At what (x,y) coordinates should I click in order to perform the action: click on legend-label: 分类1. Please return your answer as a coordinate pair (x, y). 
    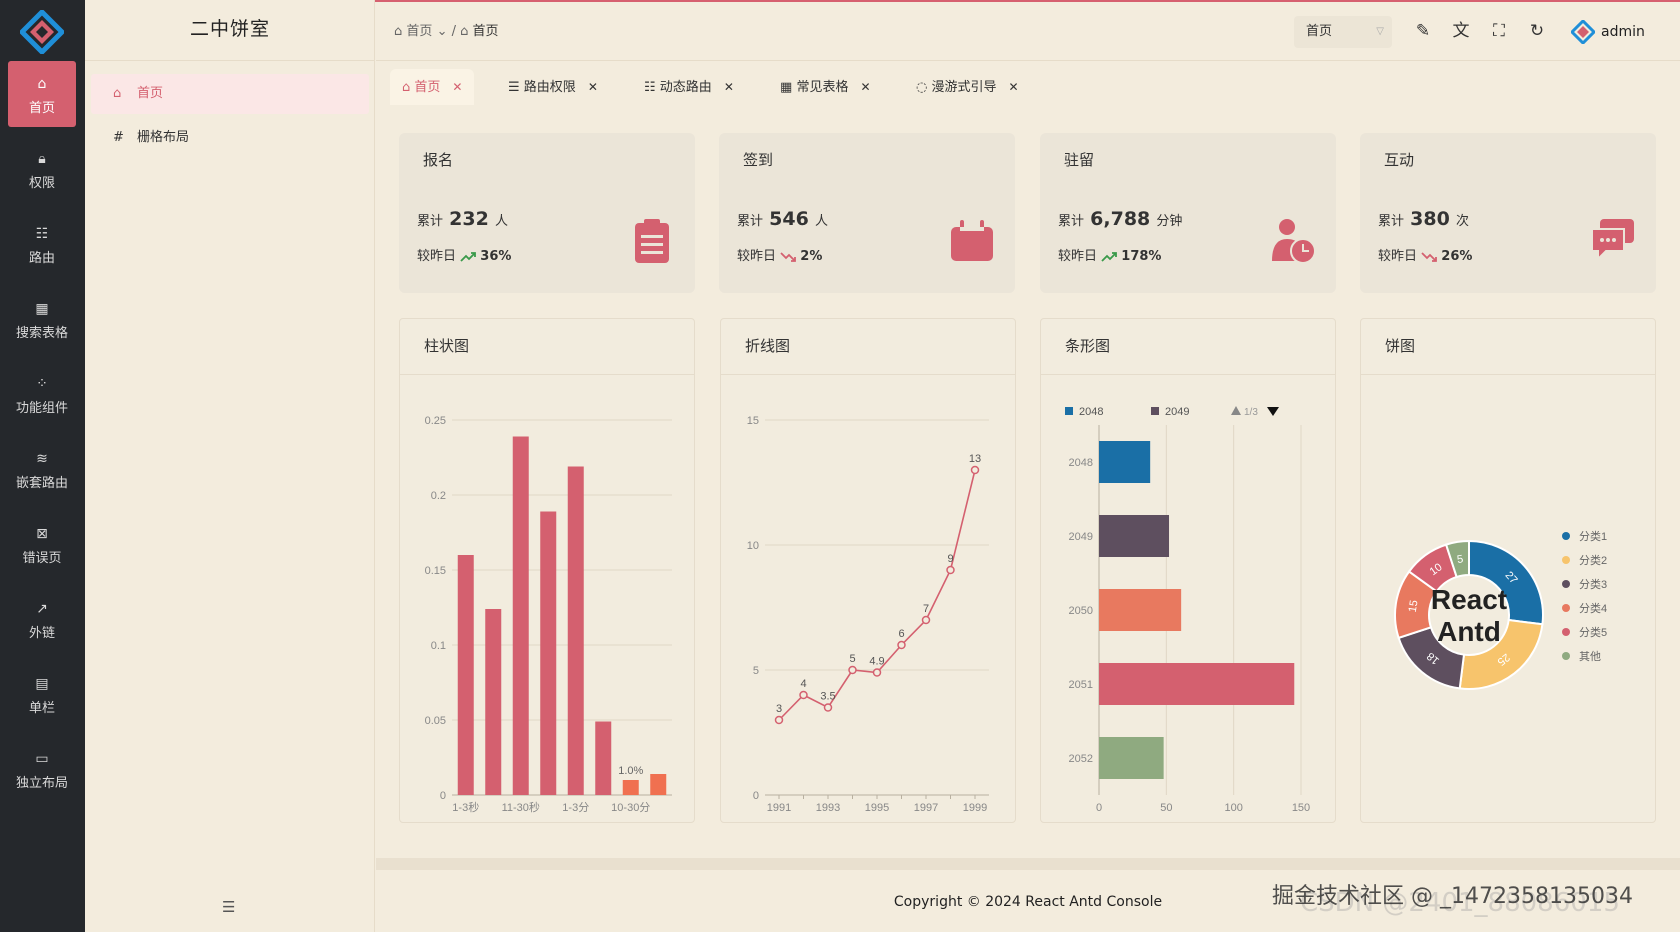
    Looking at the image, I should click on (1593, 536).